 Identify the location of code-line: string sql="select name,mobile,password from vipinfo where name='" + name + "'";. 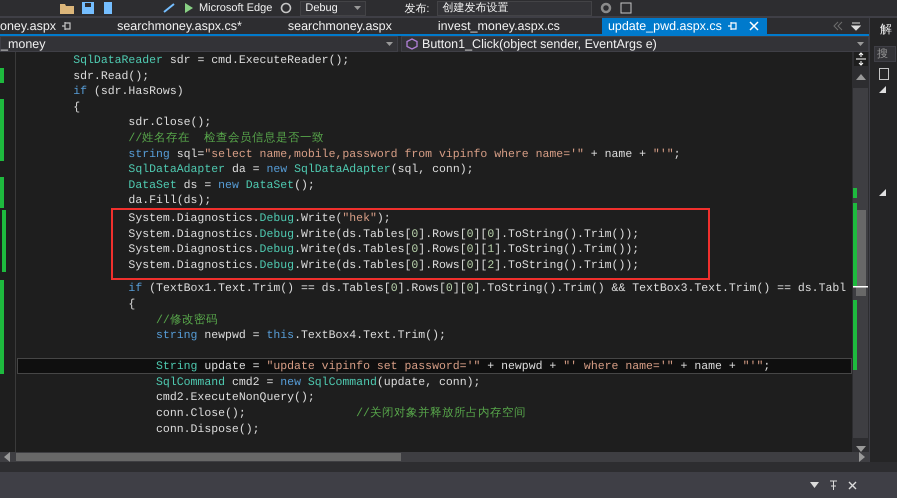
(404, 154).